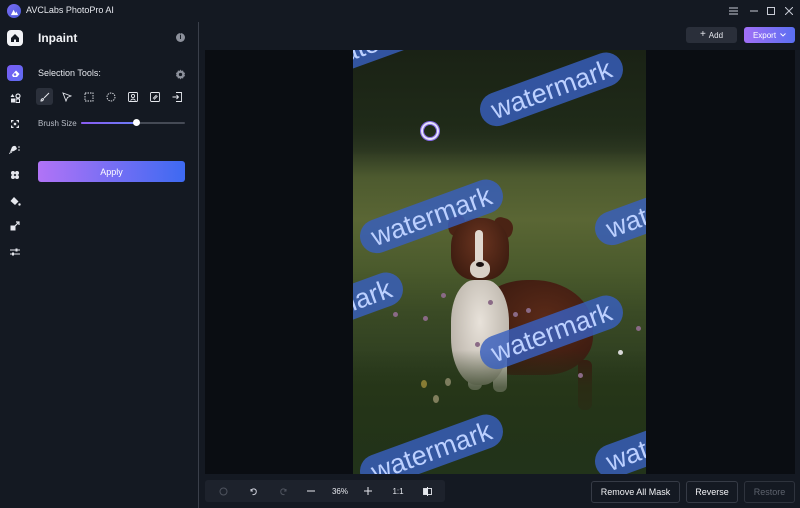 The width and height of the screenshot is (800, 508). I want to click on rail-item-inpaint, so click(15, 73).